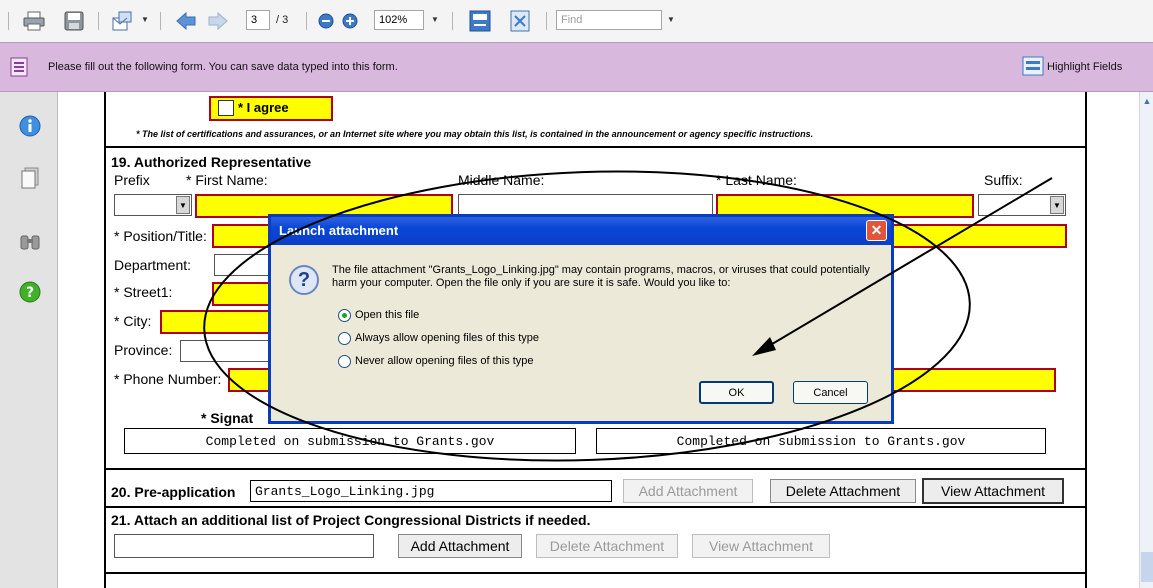 The height and width of the screenshot is (588, 1153). What do you see at coordinates (244, 546) in the screenshot?
I see `districts-file-field` at bounding box center [244, 546].